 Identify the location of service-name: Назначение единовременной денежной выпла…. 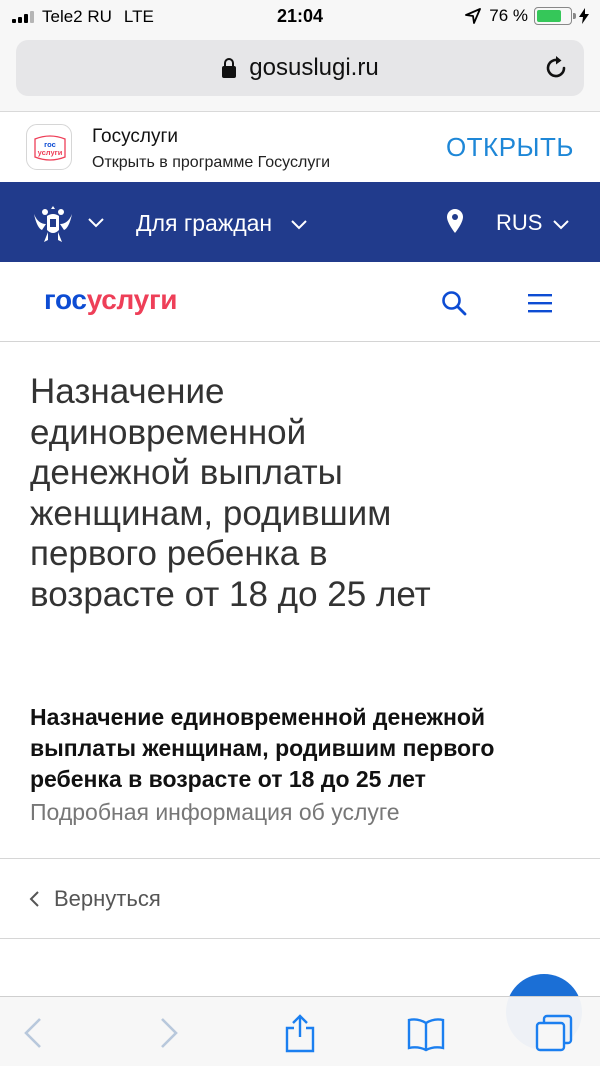
(262, 748).